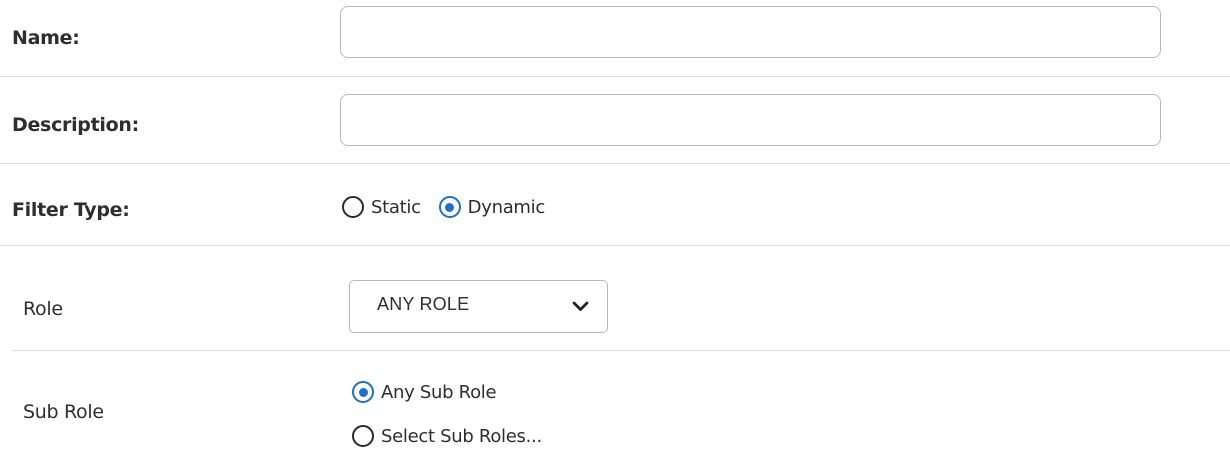 This screenshot has width=1230, height=454. What do you see at coordinates (478, 306) in the screenshot?
I see `role-select: ANY ROLE` at bounding box center [478, 306].